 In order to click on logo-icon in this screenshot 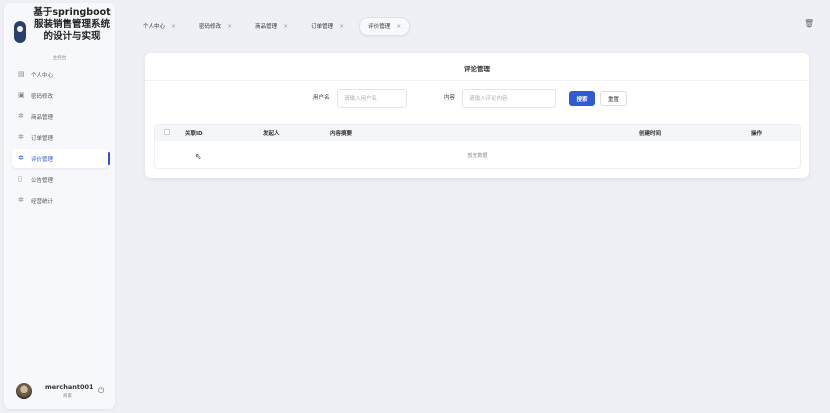, I will do `click(20, 32)`.